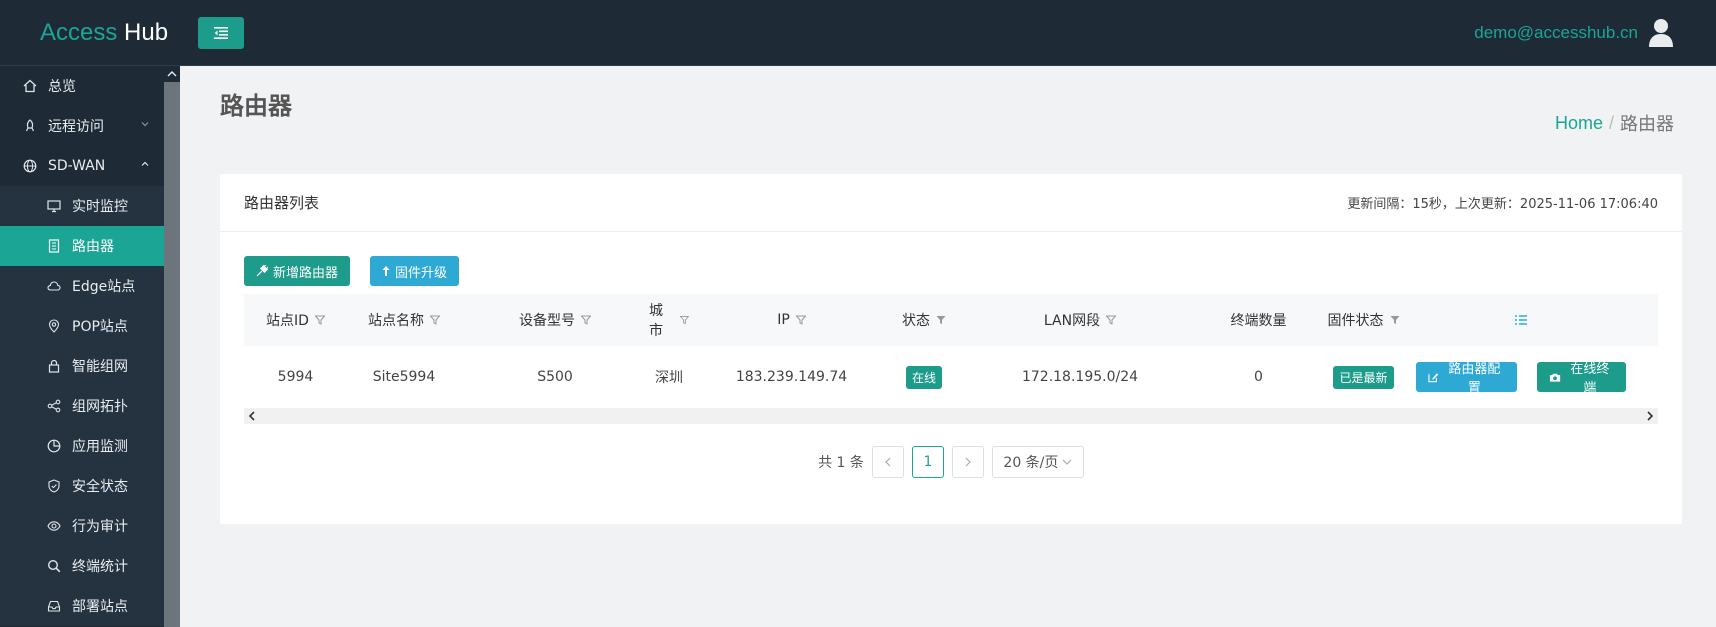  Describe the element at coordinates (82, 606) in the screenshot. I see `sidebar-item-deploy-site: 部署站点` at that location.